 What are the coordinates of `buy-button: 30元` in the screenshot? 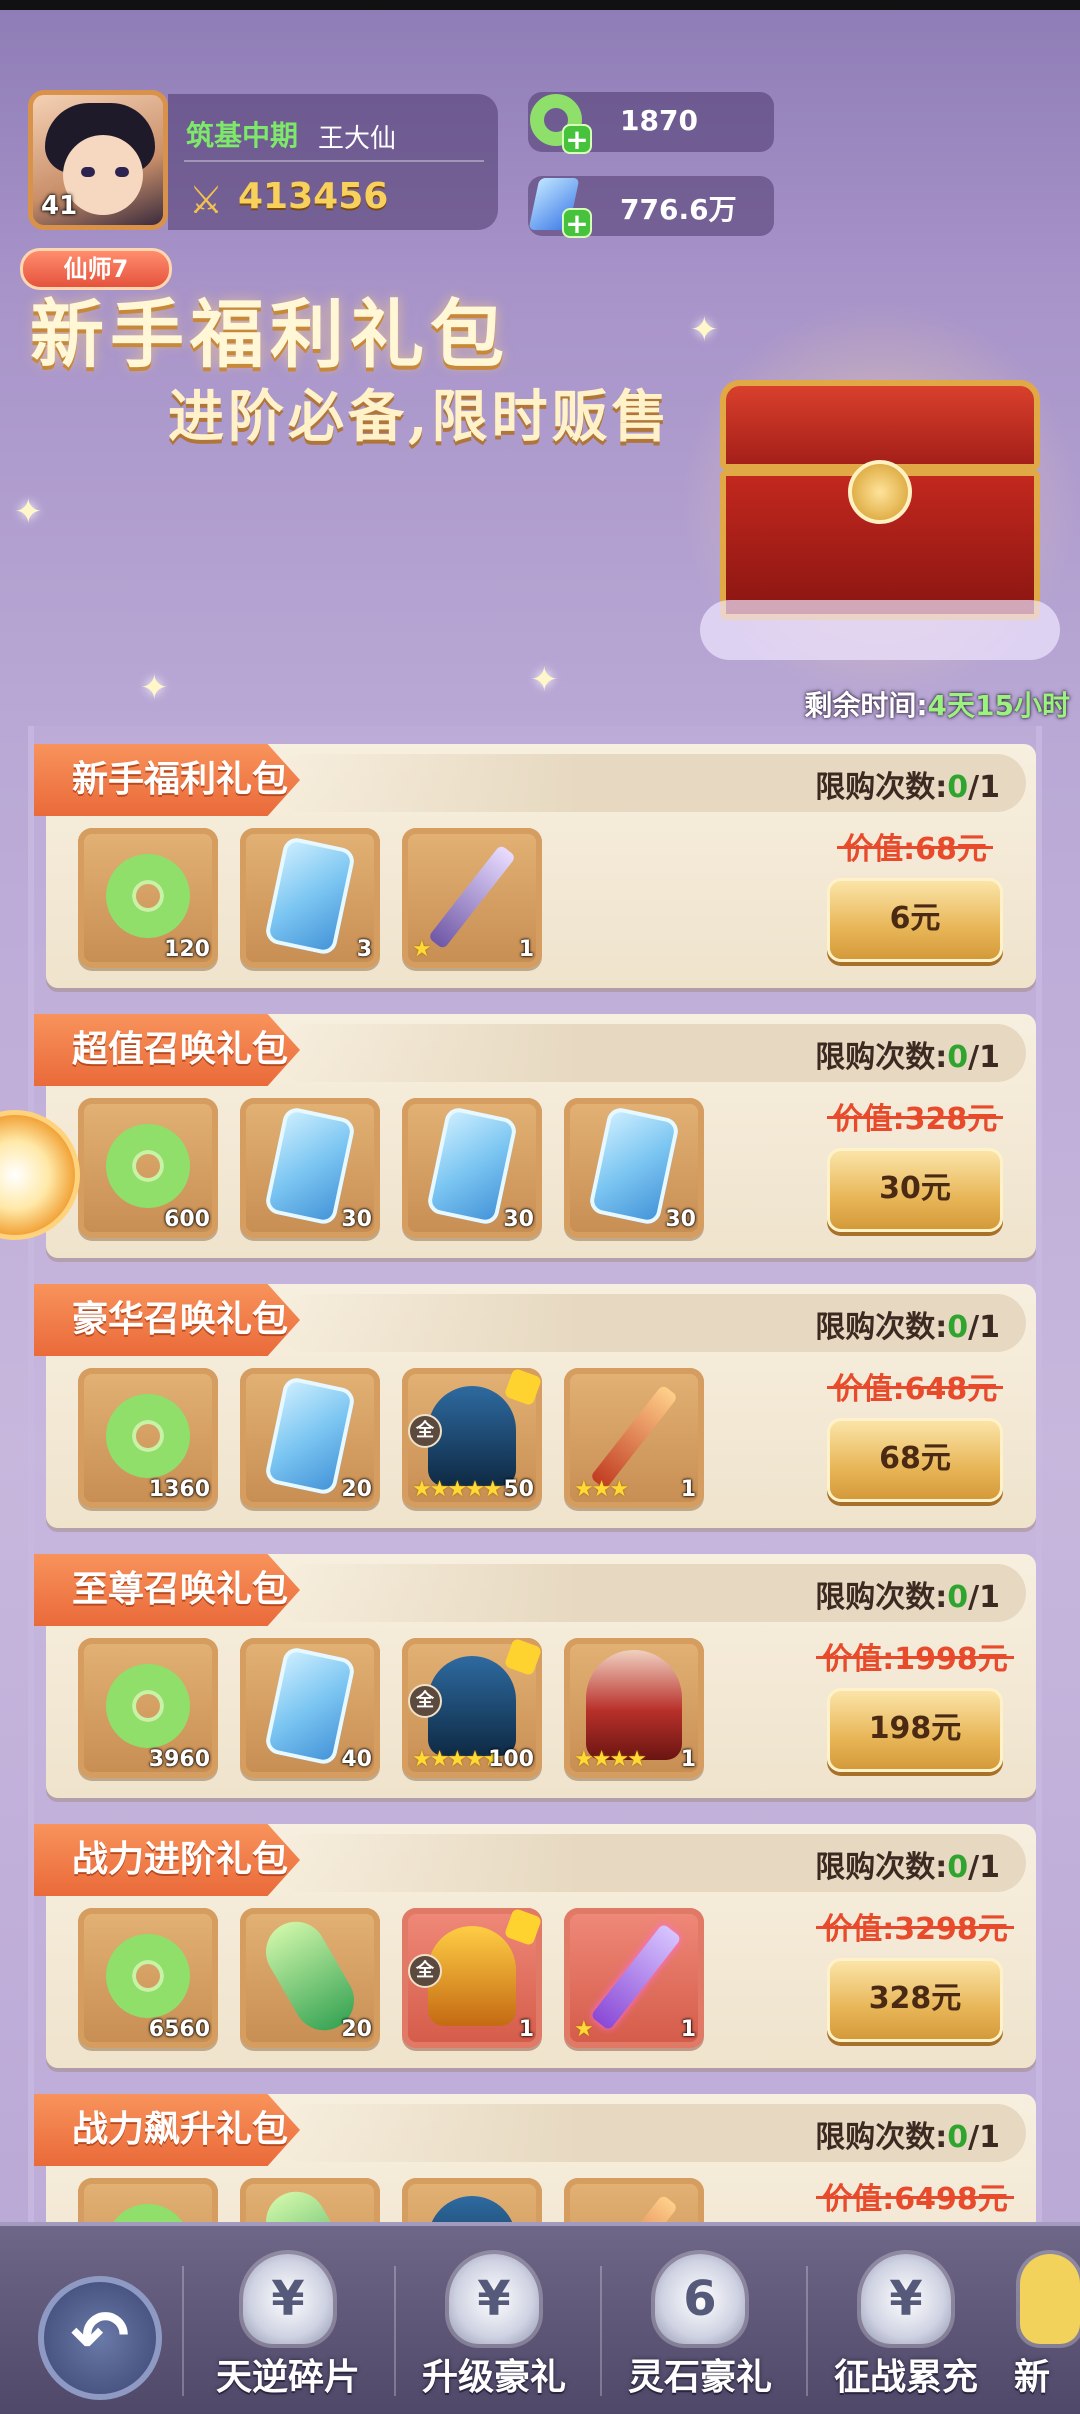 It's located at (915, 1190).